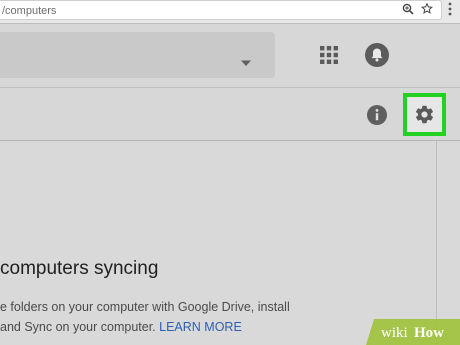  I want to click on wikihow-watermark: wiki How, so click(413, 332).